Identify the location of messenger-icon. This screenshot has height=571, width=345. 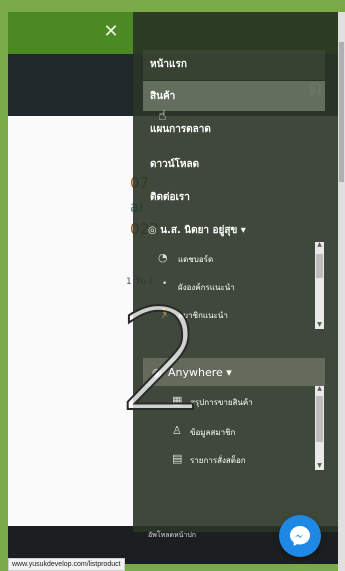
(300, 536).